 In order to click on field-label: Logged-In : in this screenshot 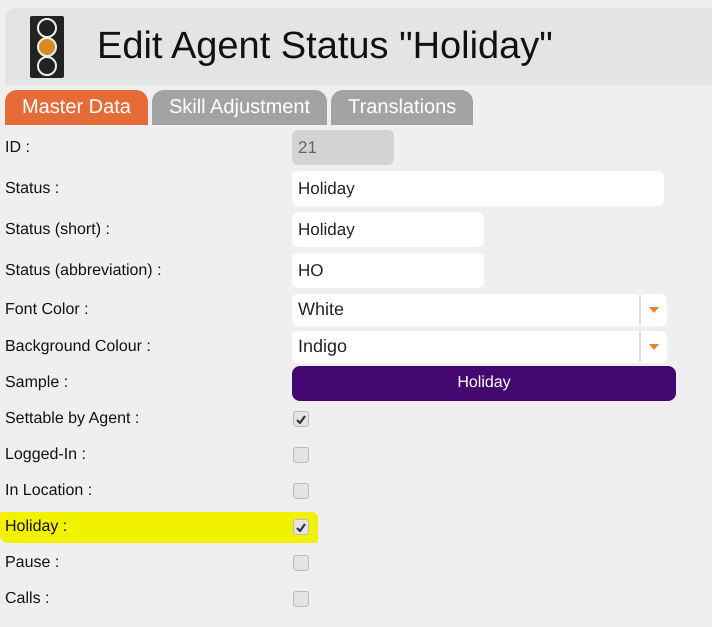, I will do `click(46, 455)`.